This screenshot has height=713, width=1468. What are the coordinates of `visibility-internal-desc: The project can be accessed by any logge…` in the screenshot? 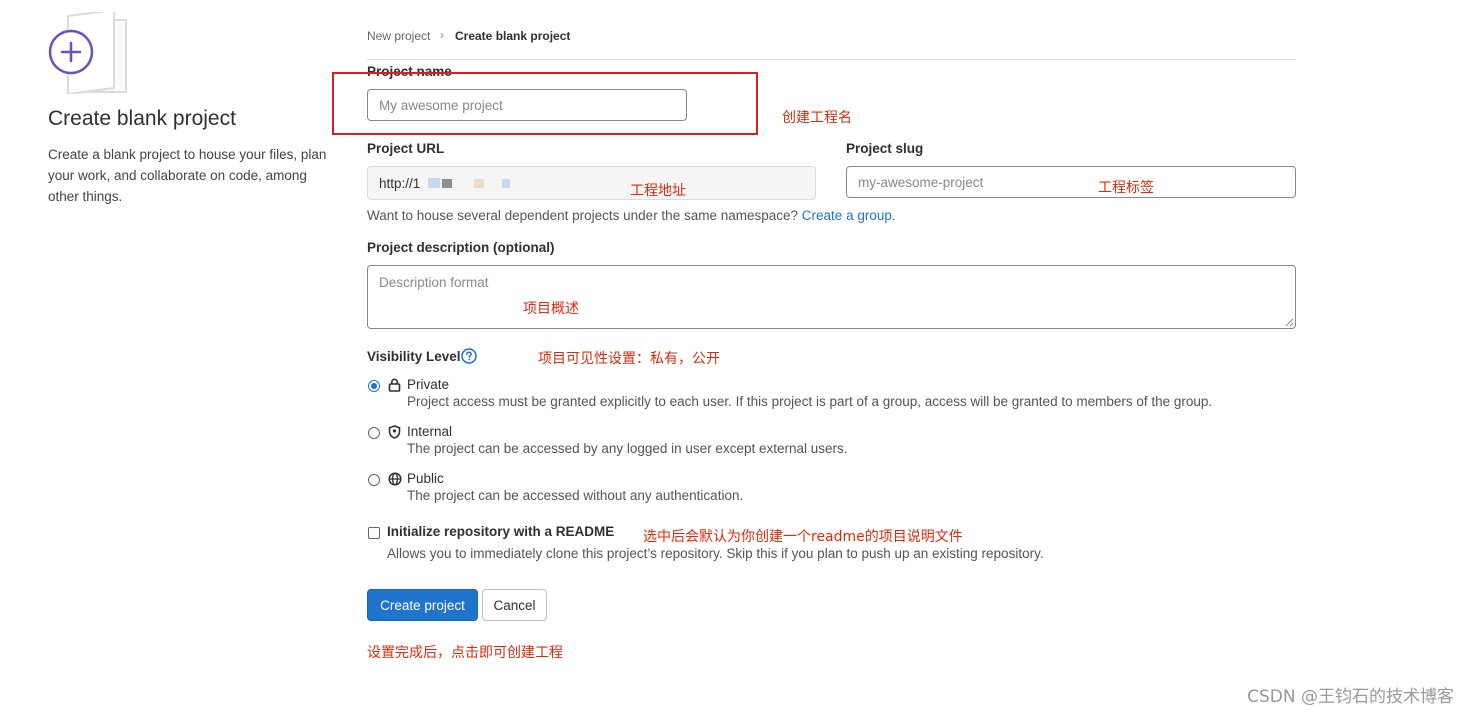 It's located at (627, 448).